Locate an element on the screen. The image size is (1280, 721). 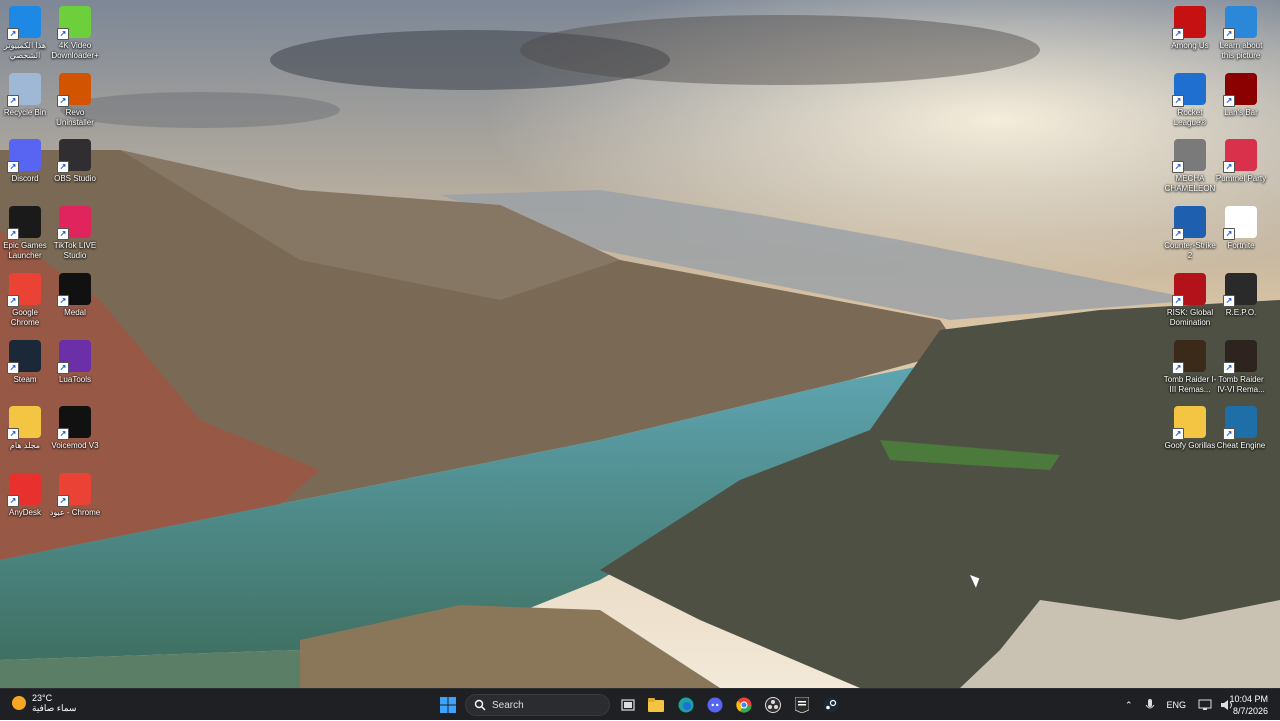
discord-icon: ↗ is located at coordinates (24, 156).